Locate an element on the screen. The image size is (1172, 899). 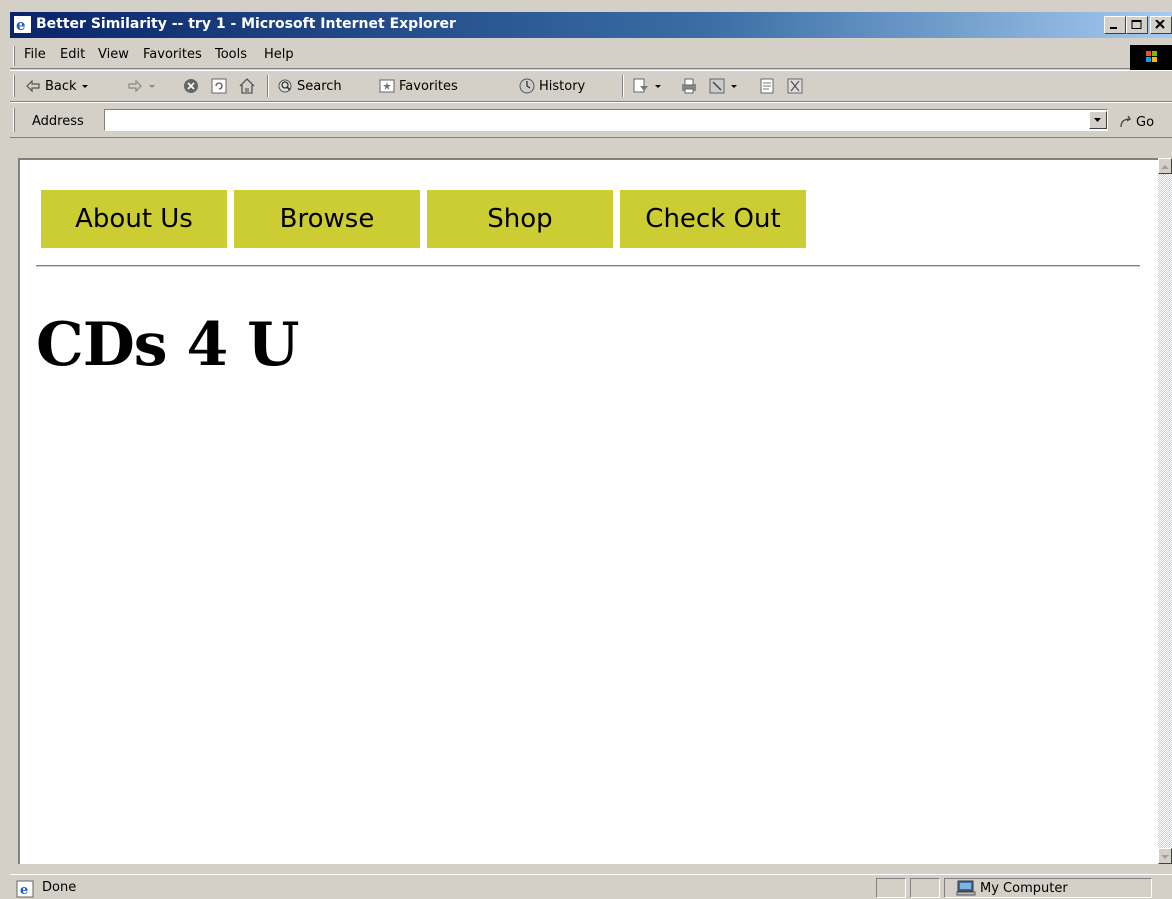
zone-label: My Computer is located at coordinates (1024, 888).